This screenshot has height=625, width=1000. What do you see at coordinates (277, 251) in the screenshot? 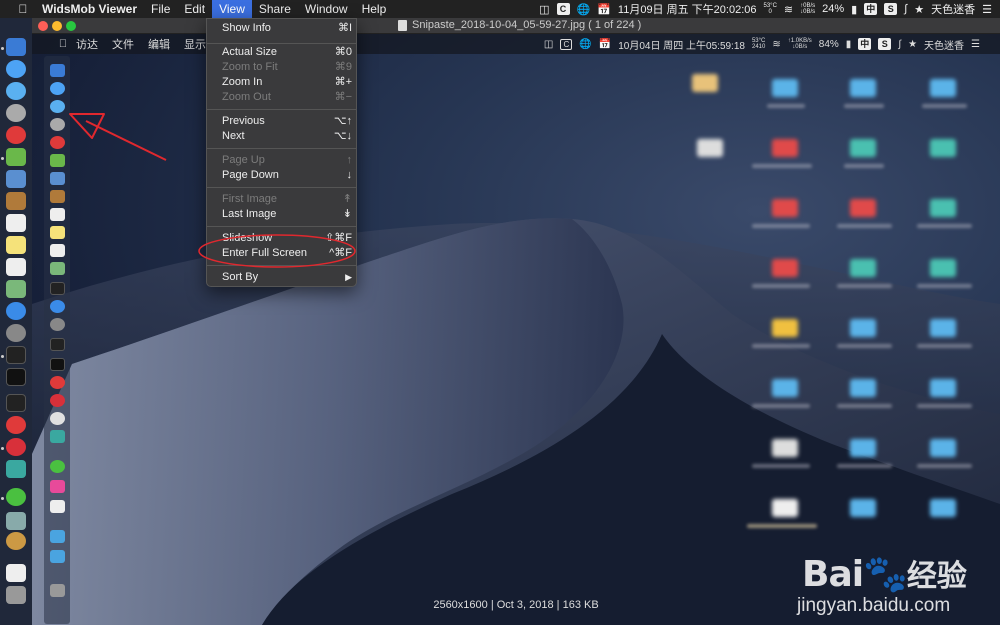
I see `highlight-circle` at bounding box center [277, 251].